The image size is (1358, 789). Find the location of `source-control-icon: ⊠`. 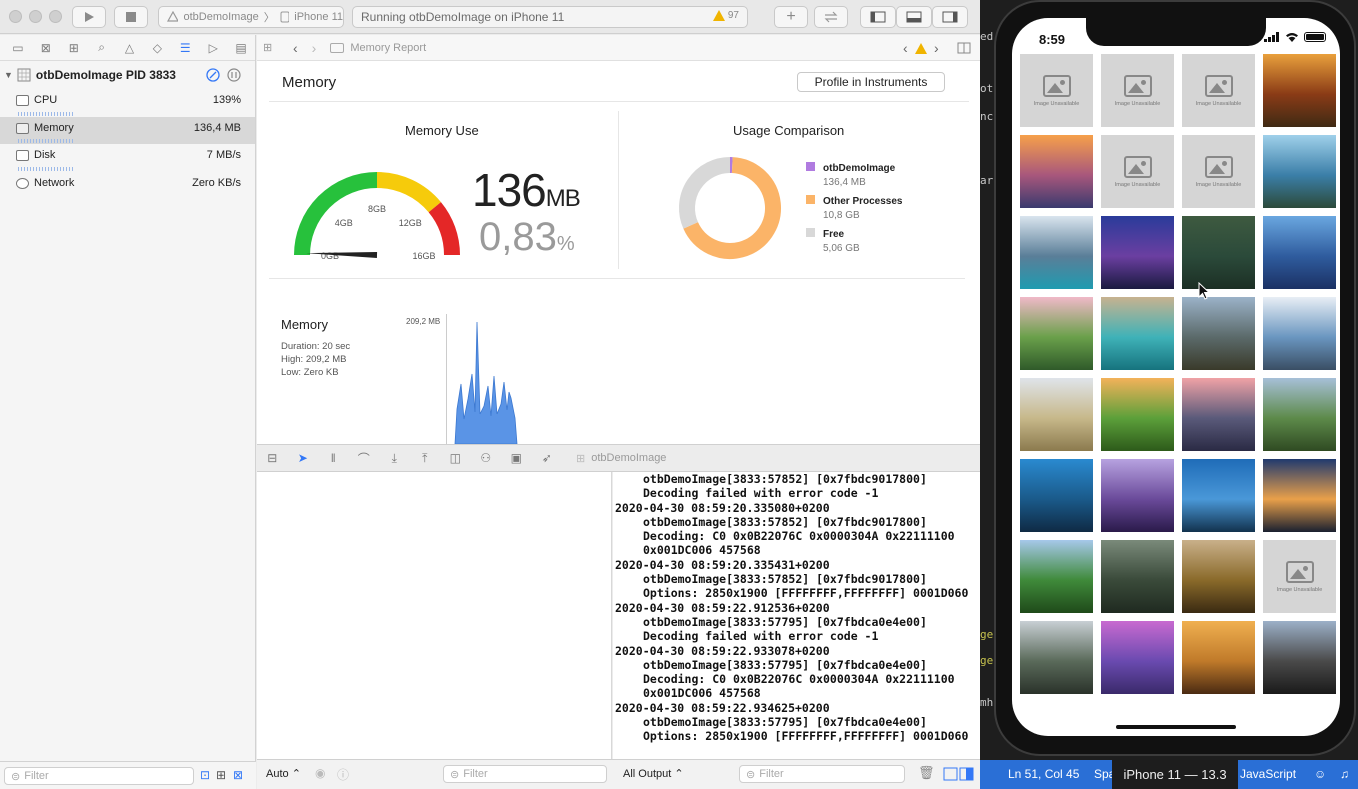

source-control-icon: ⊠ is located at coordinates (46, 48).